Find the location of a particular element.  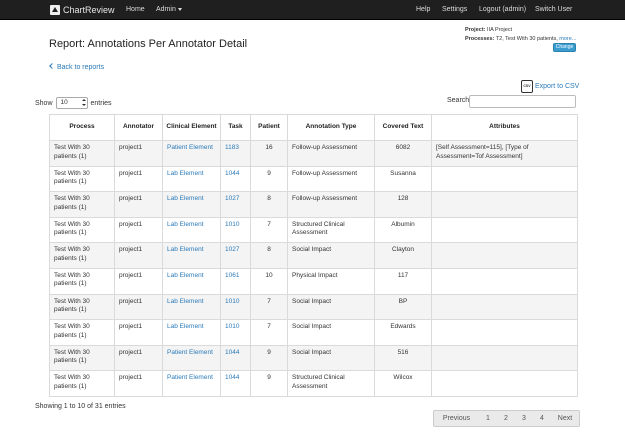

column-header-task: Task is located at coordinates (235, 127).